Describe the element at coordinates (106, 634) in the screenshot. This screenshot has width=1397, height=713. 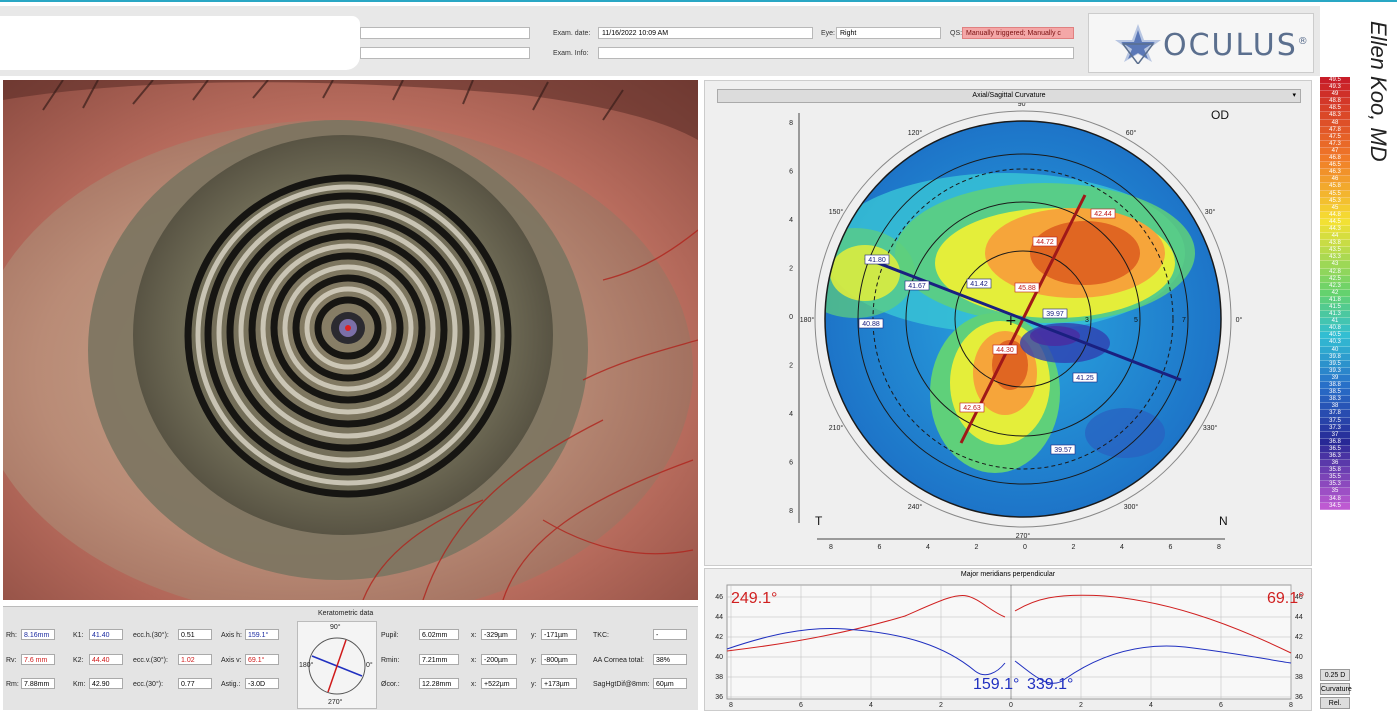
I see `k1-value: 41.40` at that location.